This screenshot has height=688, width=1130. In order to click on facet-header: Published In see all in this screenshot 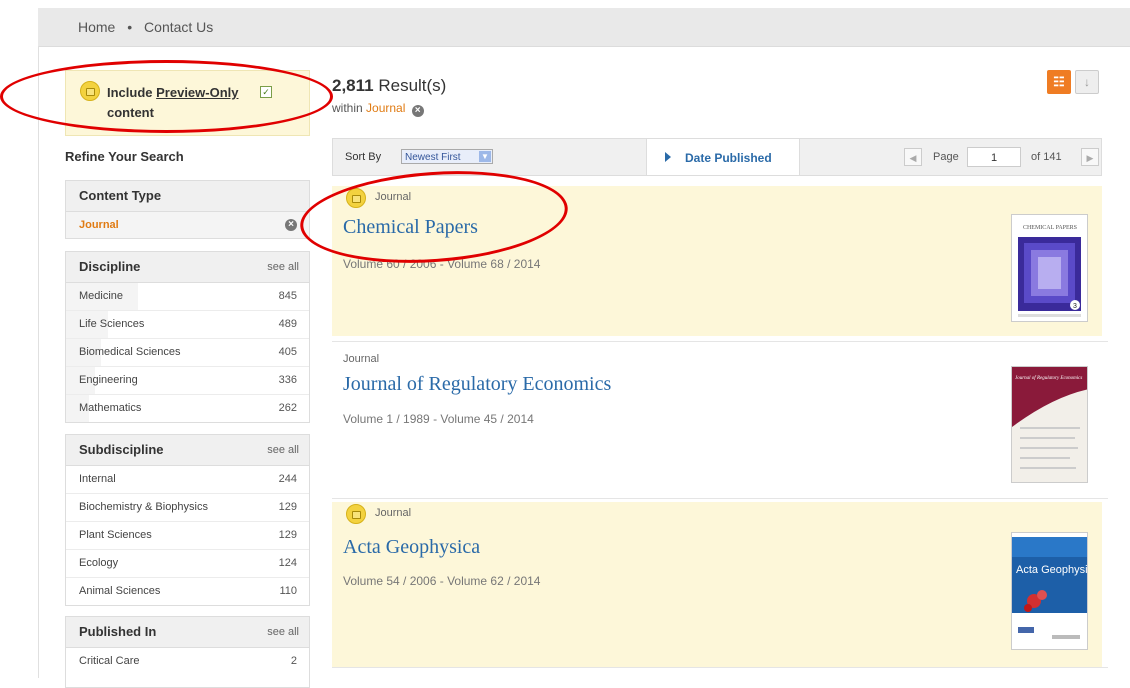, I will do `click(187, 632)`.